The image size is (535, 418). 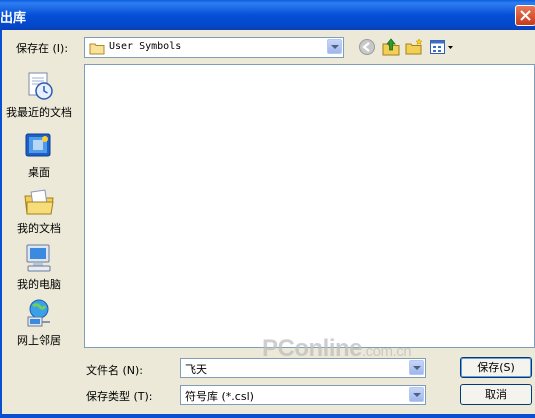 What do you see at coordinates (39, 340) in the screenshot?
I see `place-label: 网上邻居` at bounding box center [39, 340].